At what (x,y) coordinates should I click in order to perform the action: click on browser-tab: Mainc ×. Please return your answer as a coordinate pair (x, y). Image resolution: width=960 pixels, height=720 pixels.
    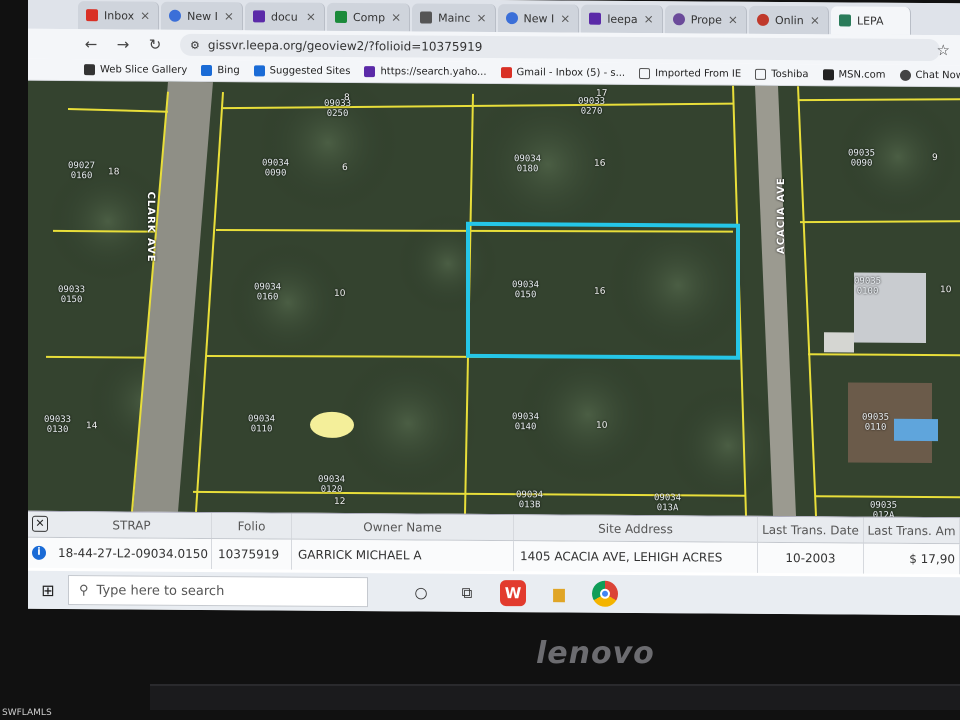
    Looking at the image, I should click on (454, 18).